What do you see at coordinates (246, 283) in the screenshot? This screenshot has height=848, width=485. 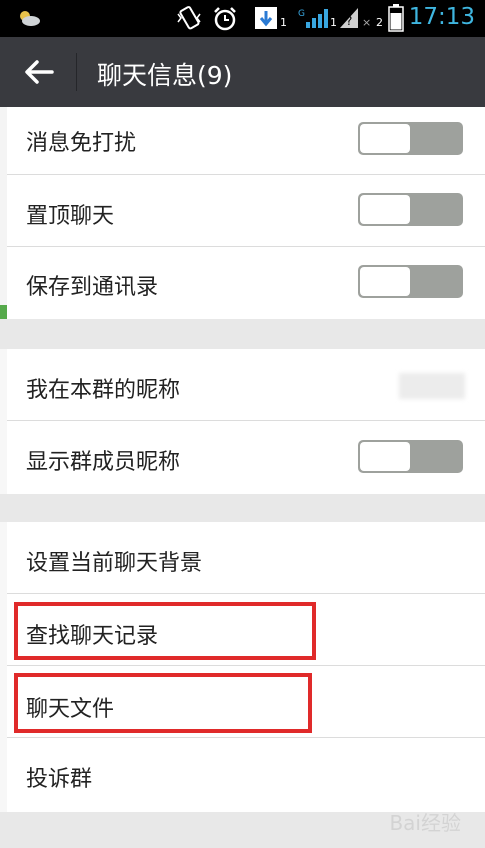 I see `row-save-to-contacts: 保存到通讯录` at bounding box center [246, 283].